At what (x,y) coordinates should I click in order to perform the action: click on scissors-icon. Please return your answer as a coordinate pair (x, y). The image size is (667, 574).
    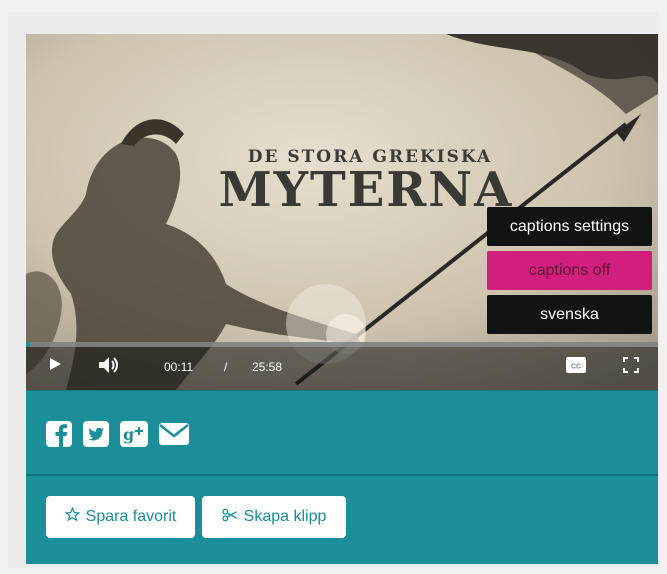
    Looking at the image, I should click on (229, 517).